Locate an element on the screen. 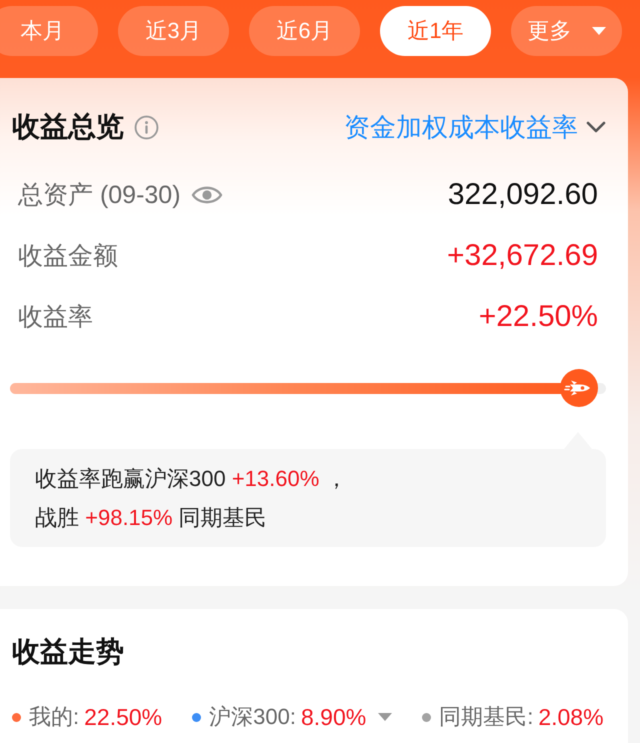 This screenshot has width=640, height=743. rate-type-dropdown: 资金加权成本收益率 is located at coordinates (475, 127).